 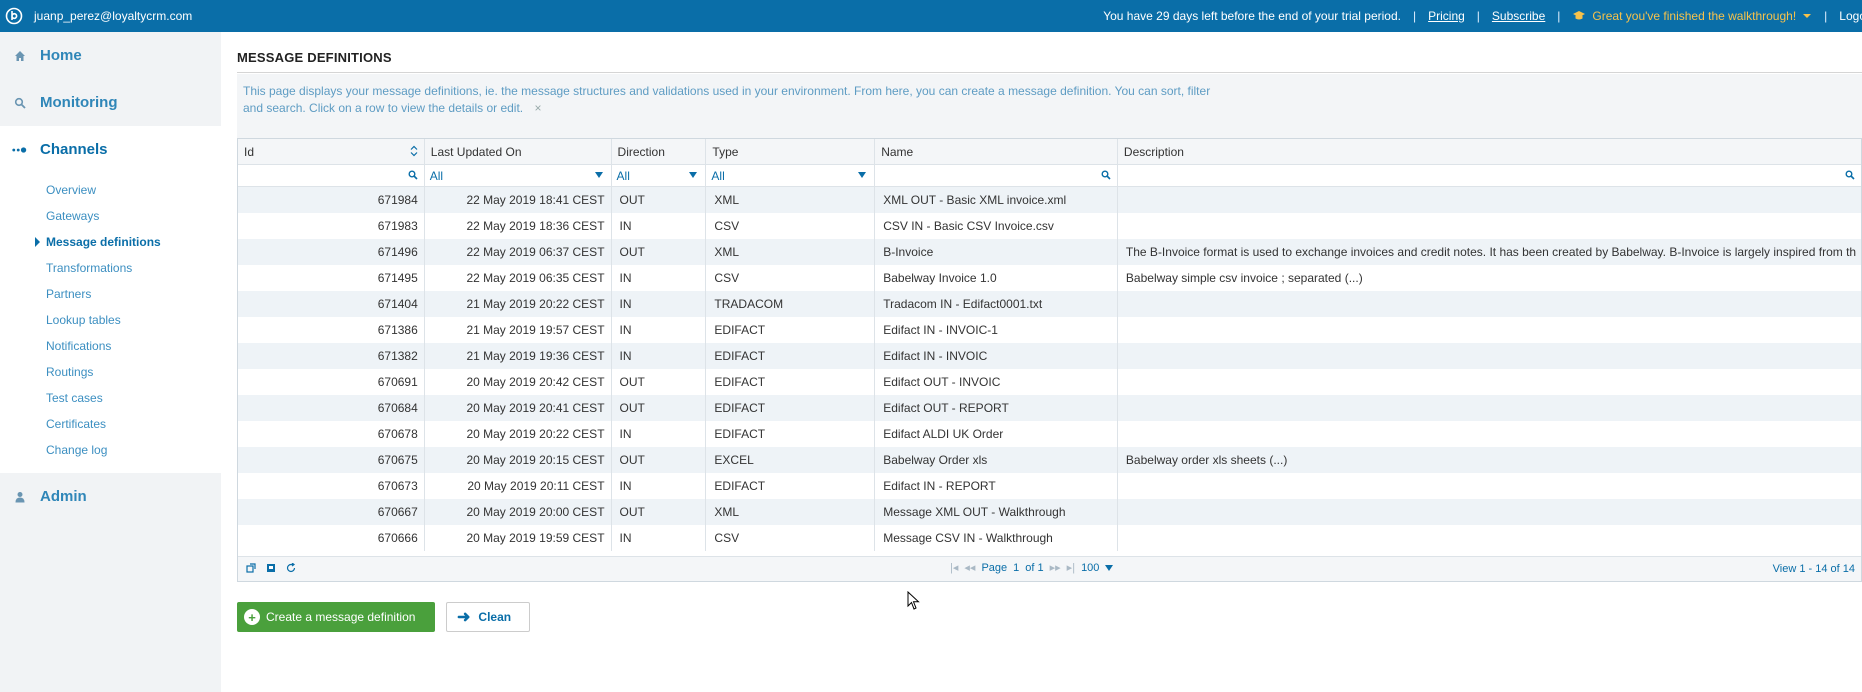 I want to click on sidebar-item-partners: Partners, so click(x=110, y=294).